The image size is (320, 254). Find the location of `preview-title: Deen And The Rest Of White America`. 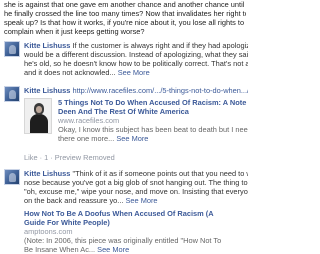

preview-title: Deen And The Rest Of White America is located at coordinates (153, 111).